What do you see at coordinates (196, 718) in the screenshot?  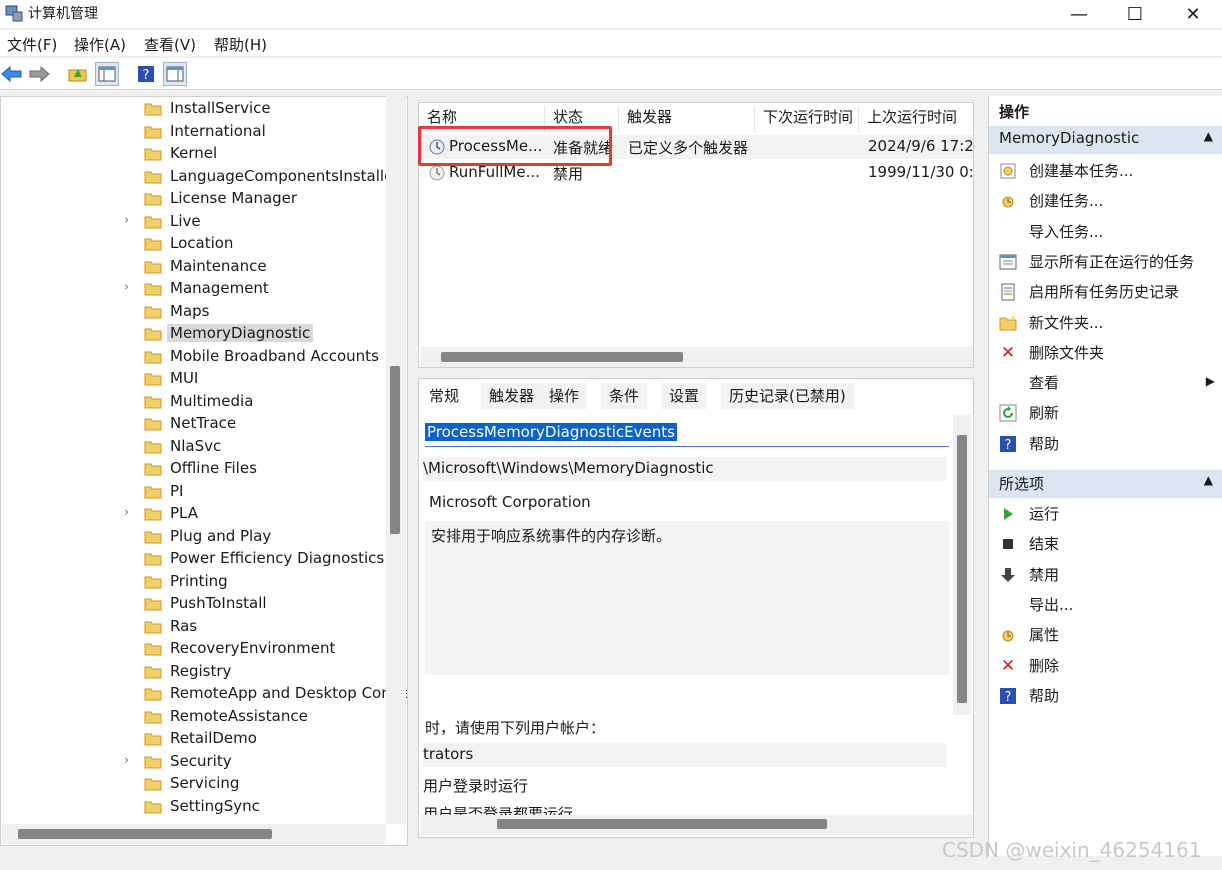 I see `tree-item: RemoteAssistance` at bounding box center [196, 718].